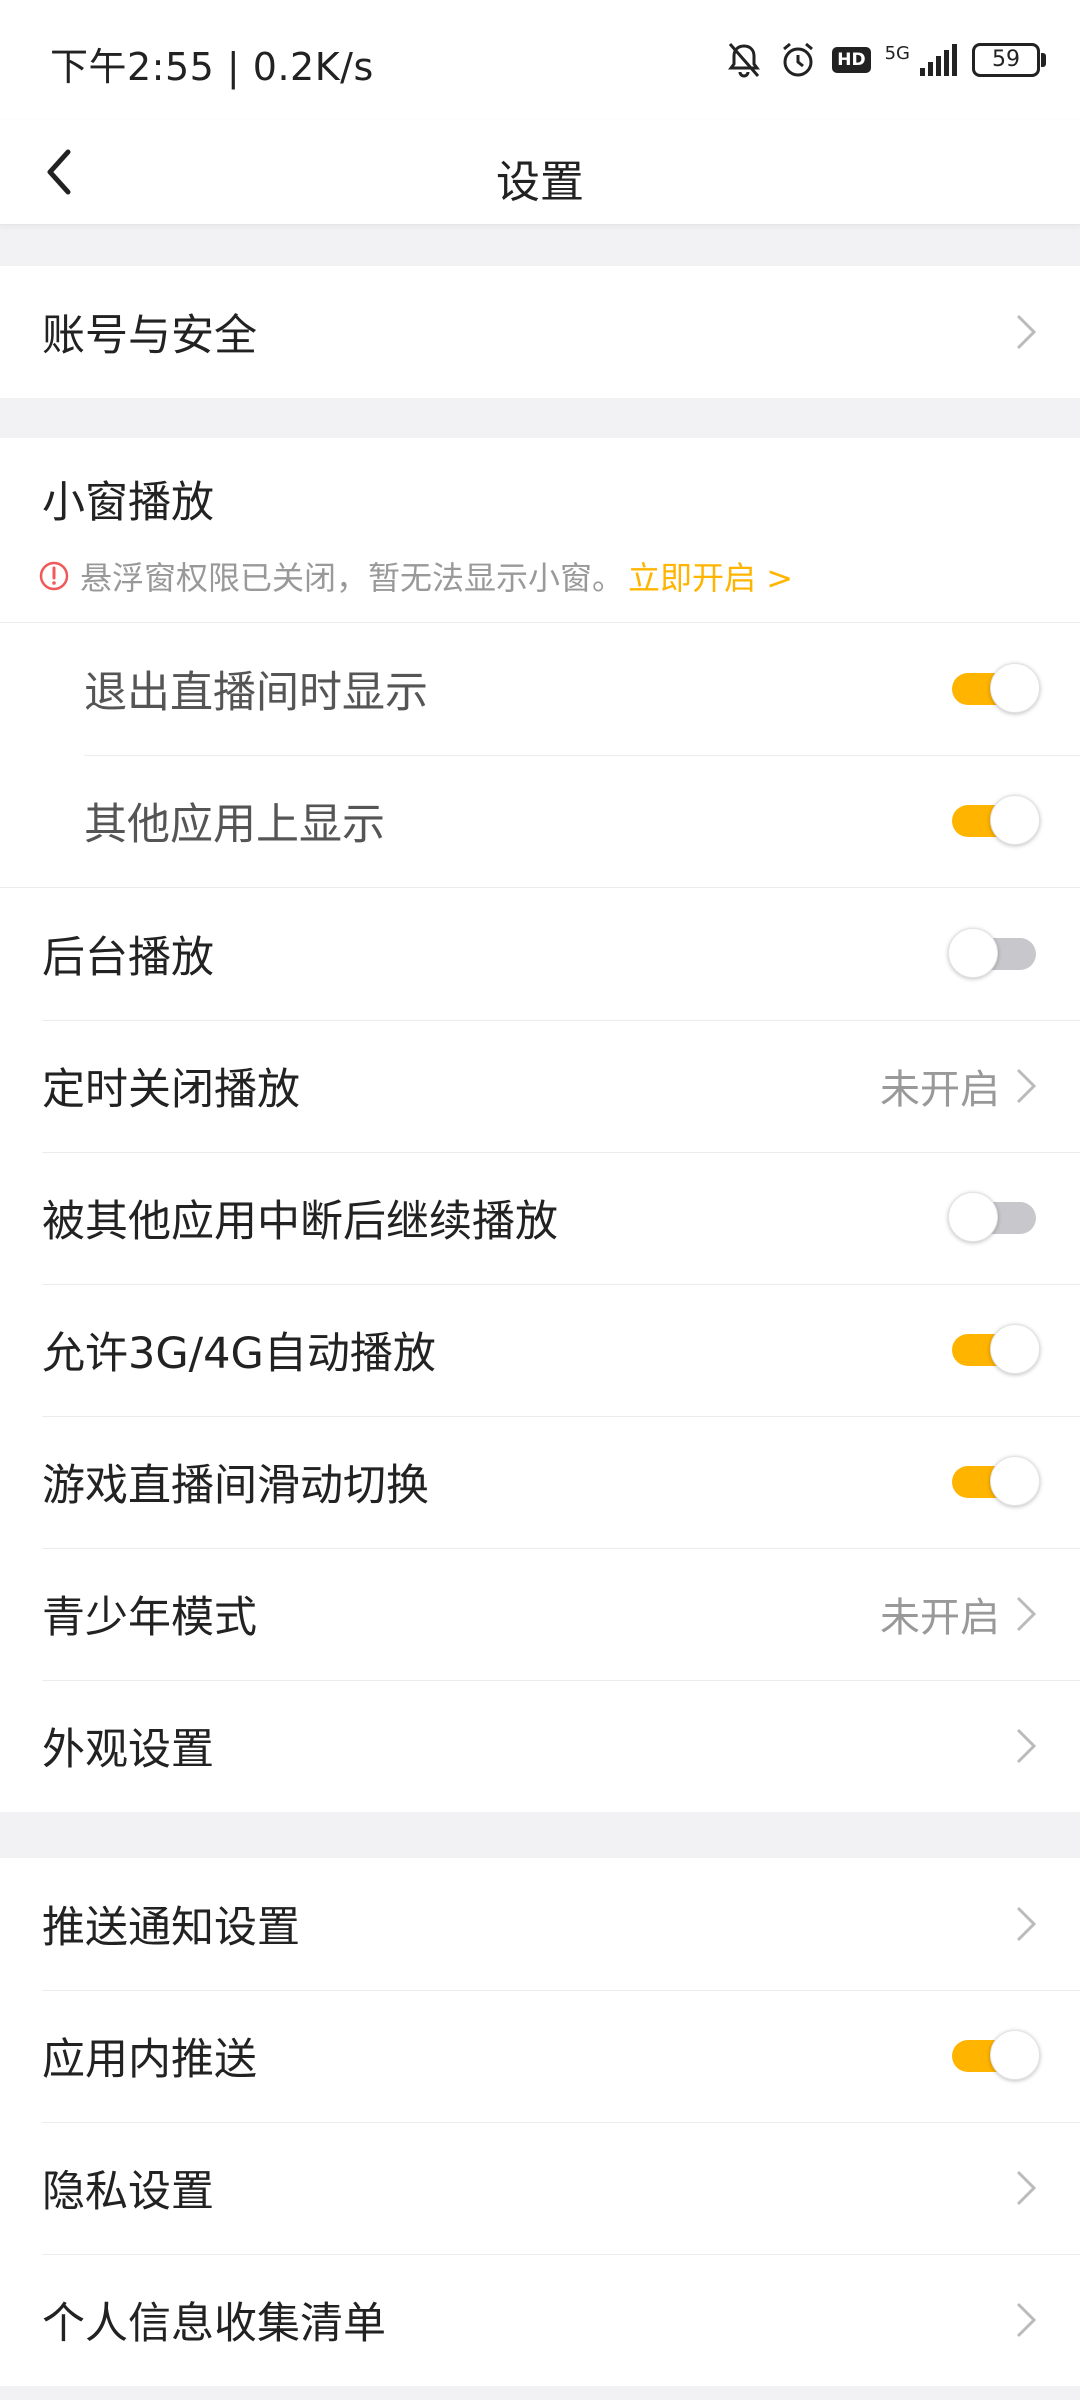 This screenshot has width=1080, height=2400. I want to click on pip-warning: 悬浮窗权限已关闭，暂无法显示小窗。 立即开启 >, so click(415, 576).